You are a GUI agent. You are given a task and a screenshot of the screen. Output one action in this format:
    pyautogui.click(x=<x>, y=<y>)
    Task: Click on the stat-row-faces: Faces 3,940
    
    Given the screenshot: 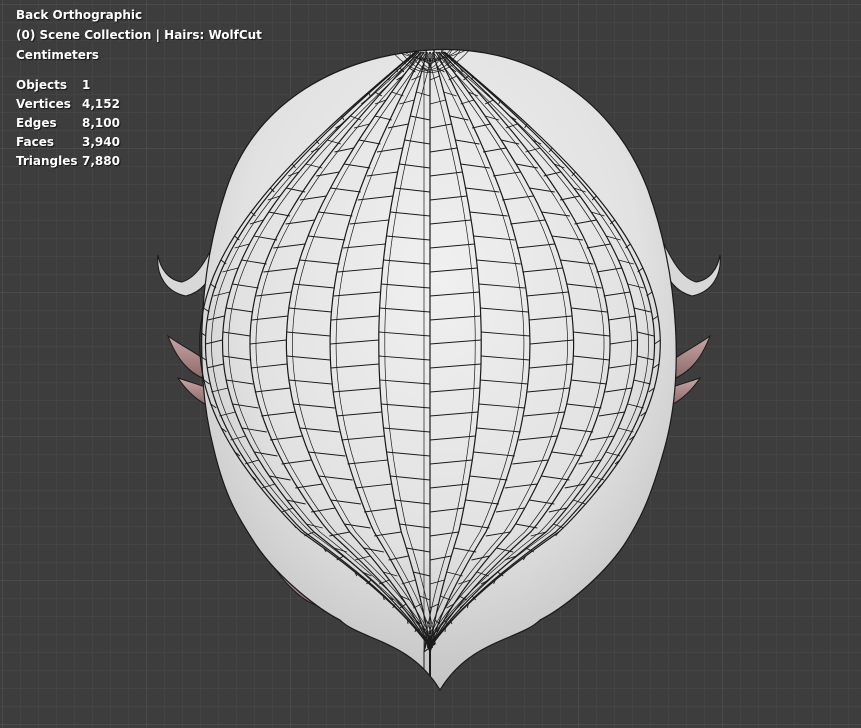 What is the action you would take?
    pyautogui.click(x=139, y=142)
    